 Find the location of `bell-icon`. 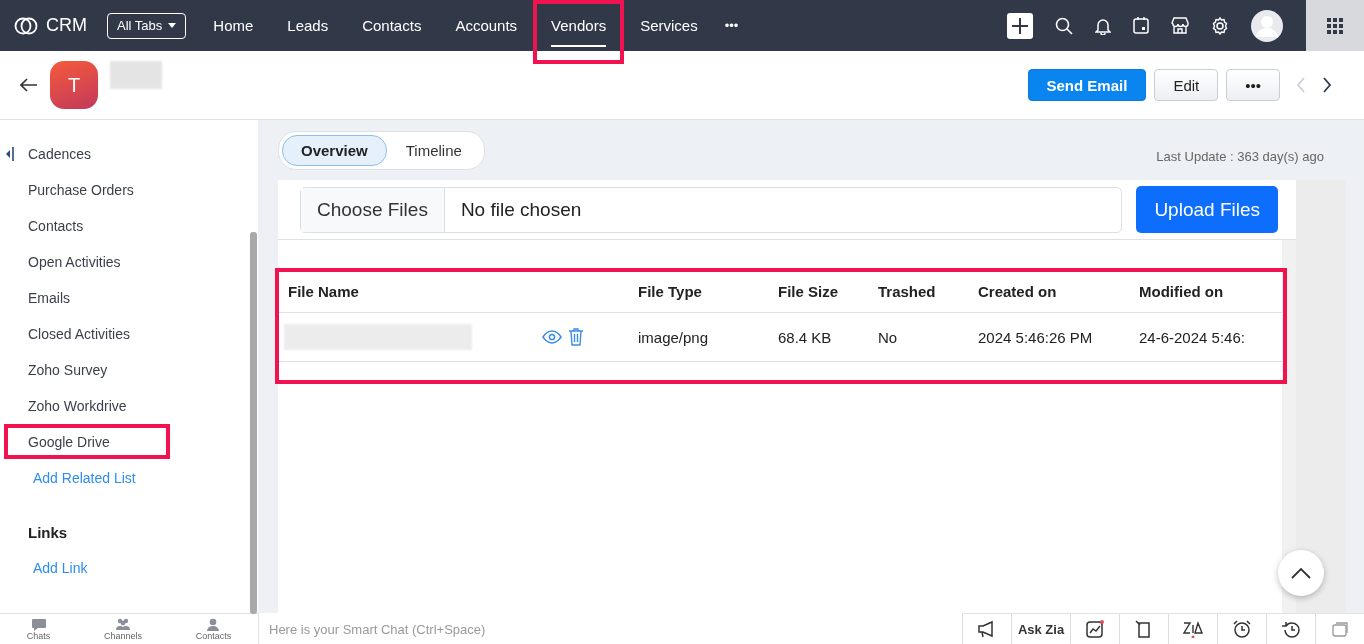

bell-icon is located at coordinates (1103, 25).